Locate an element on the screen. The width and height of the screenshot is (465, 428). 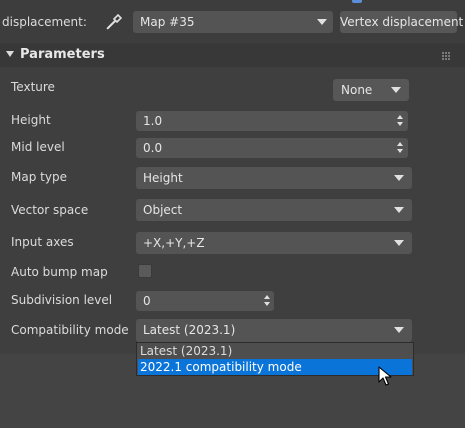
height-spinner: 1.0 is located at coordinates (272, 121).